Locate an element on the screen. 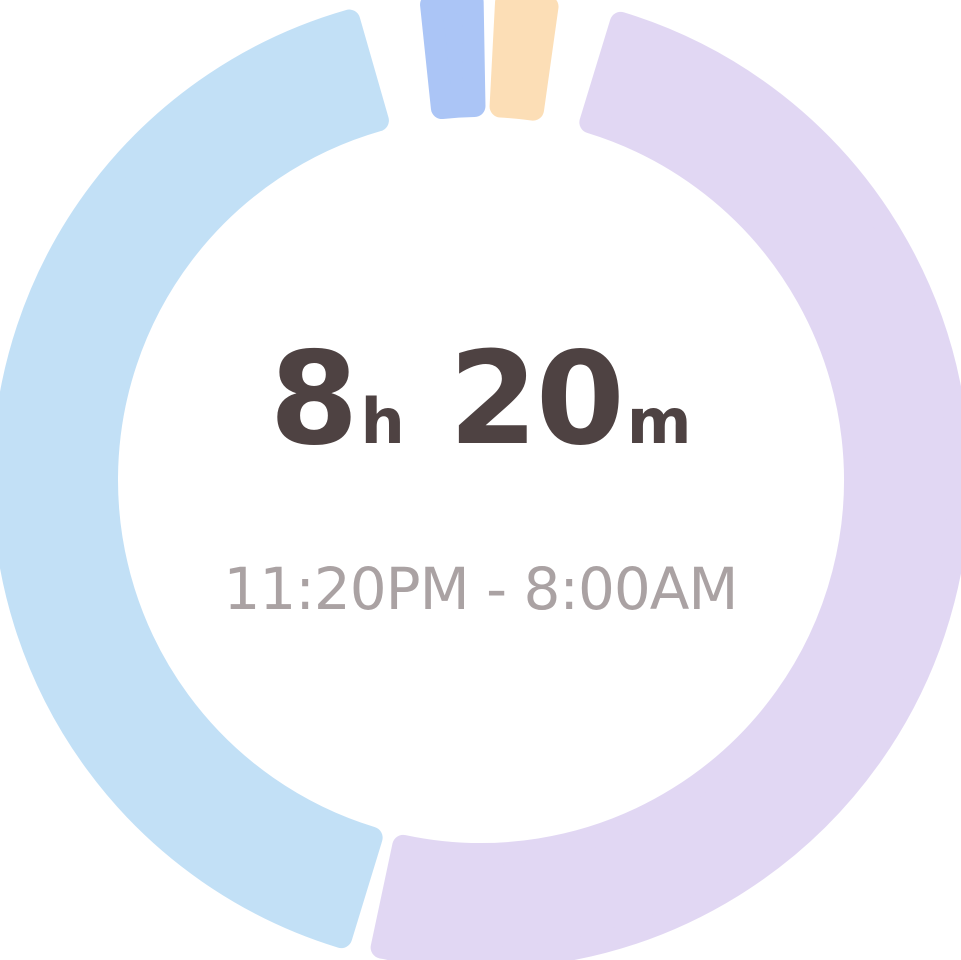  hours-value: 8 is located at coordinates (314, 399).